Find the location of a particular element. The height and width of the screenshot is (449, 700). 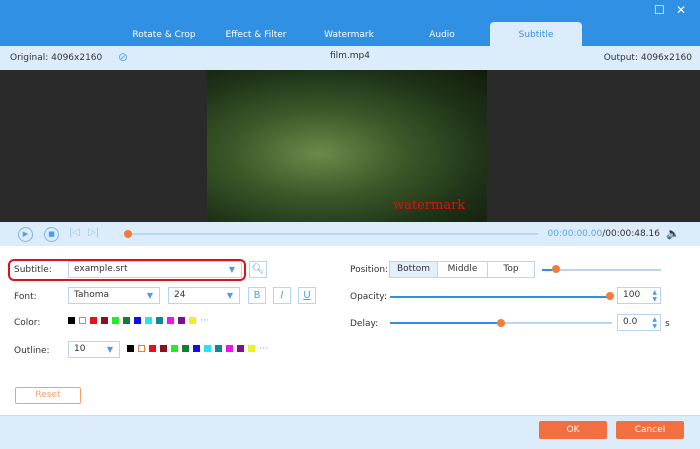

outline-width-select: 10 ▼ is located at coordinates (94, 349).